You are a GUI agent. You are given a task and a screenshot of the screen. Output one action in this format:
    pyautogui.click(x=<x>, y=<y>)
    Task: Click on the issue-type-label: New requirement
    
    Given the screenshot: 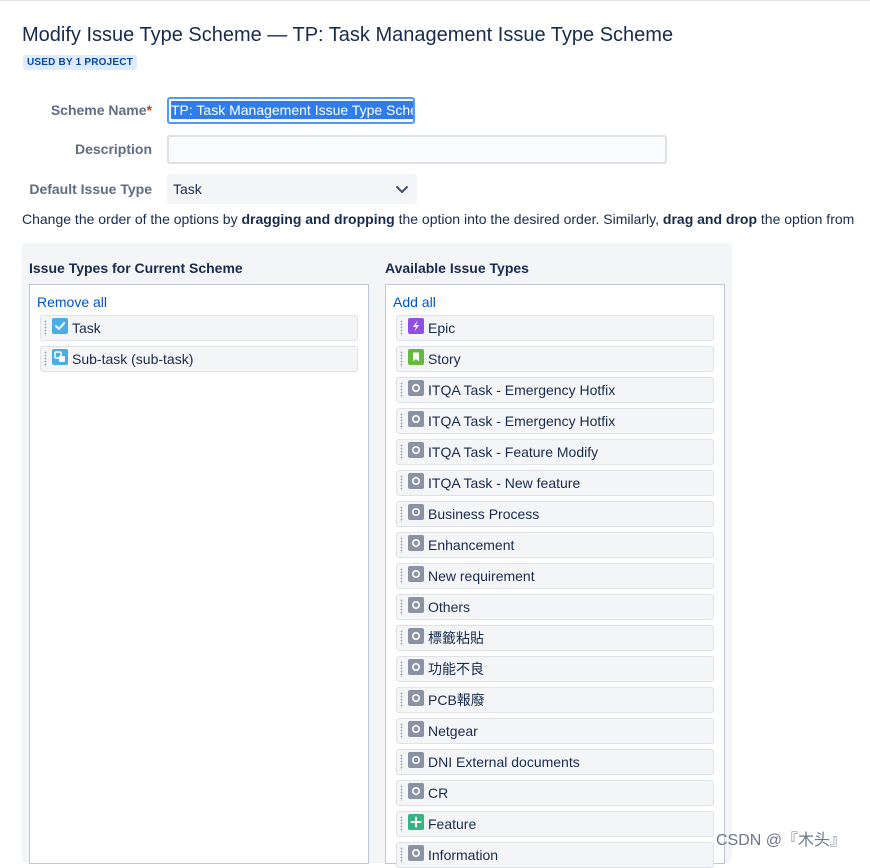 What is the action you would take?
    pyautogui.click(x=481, y=576)
    